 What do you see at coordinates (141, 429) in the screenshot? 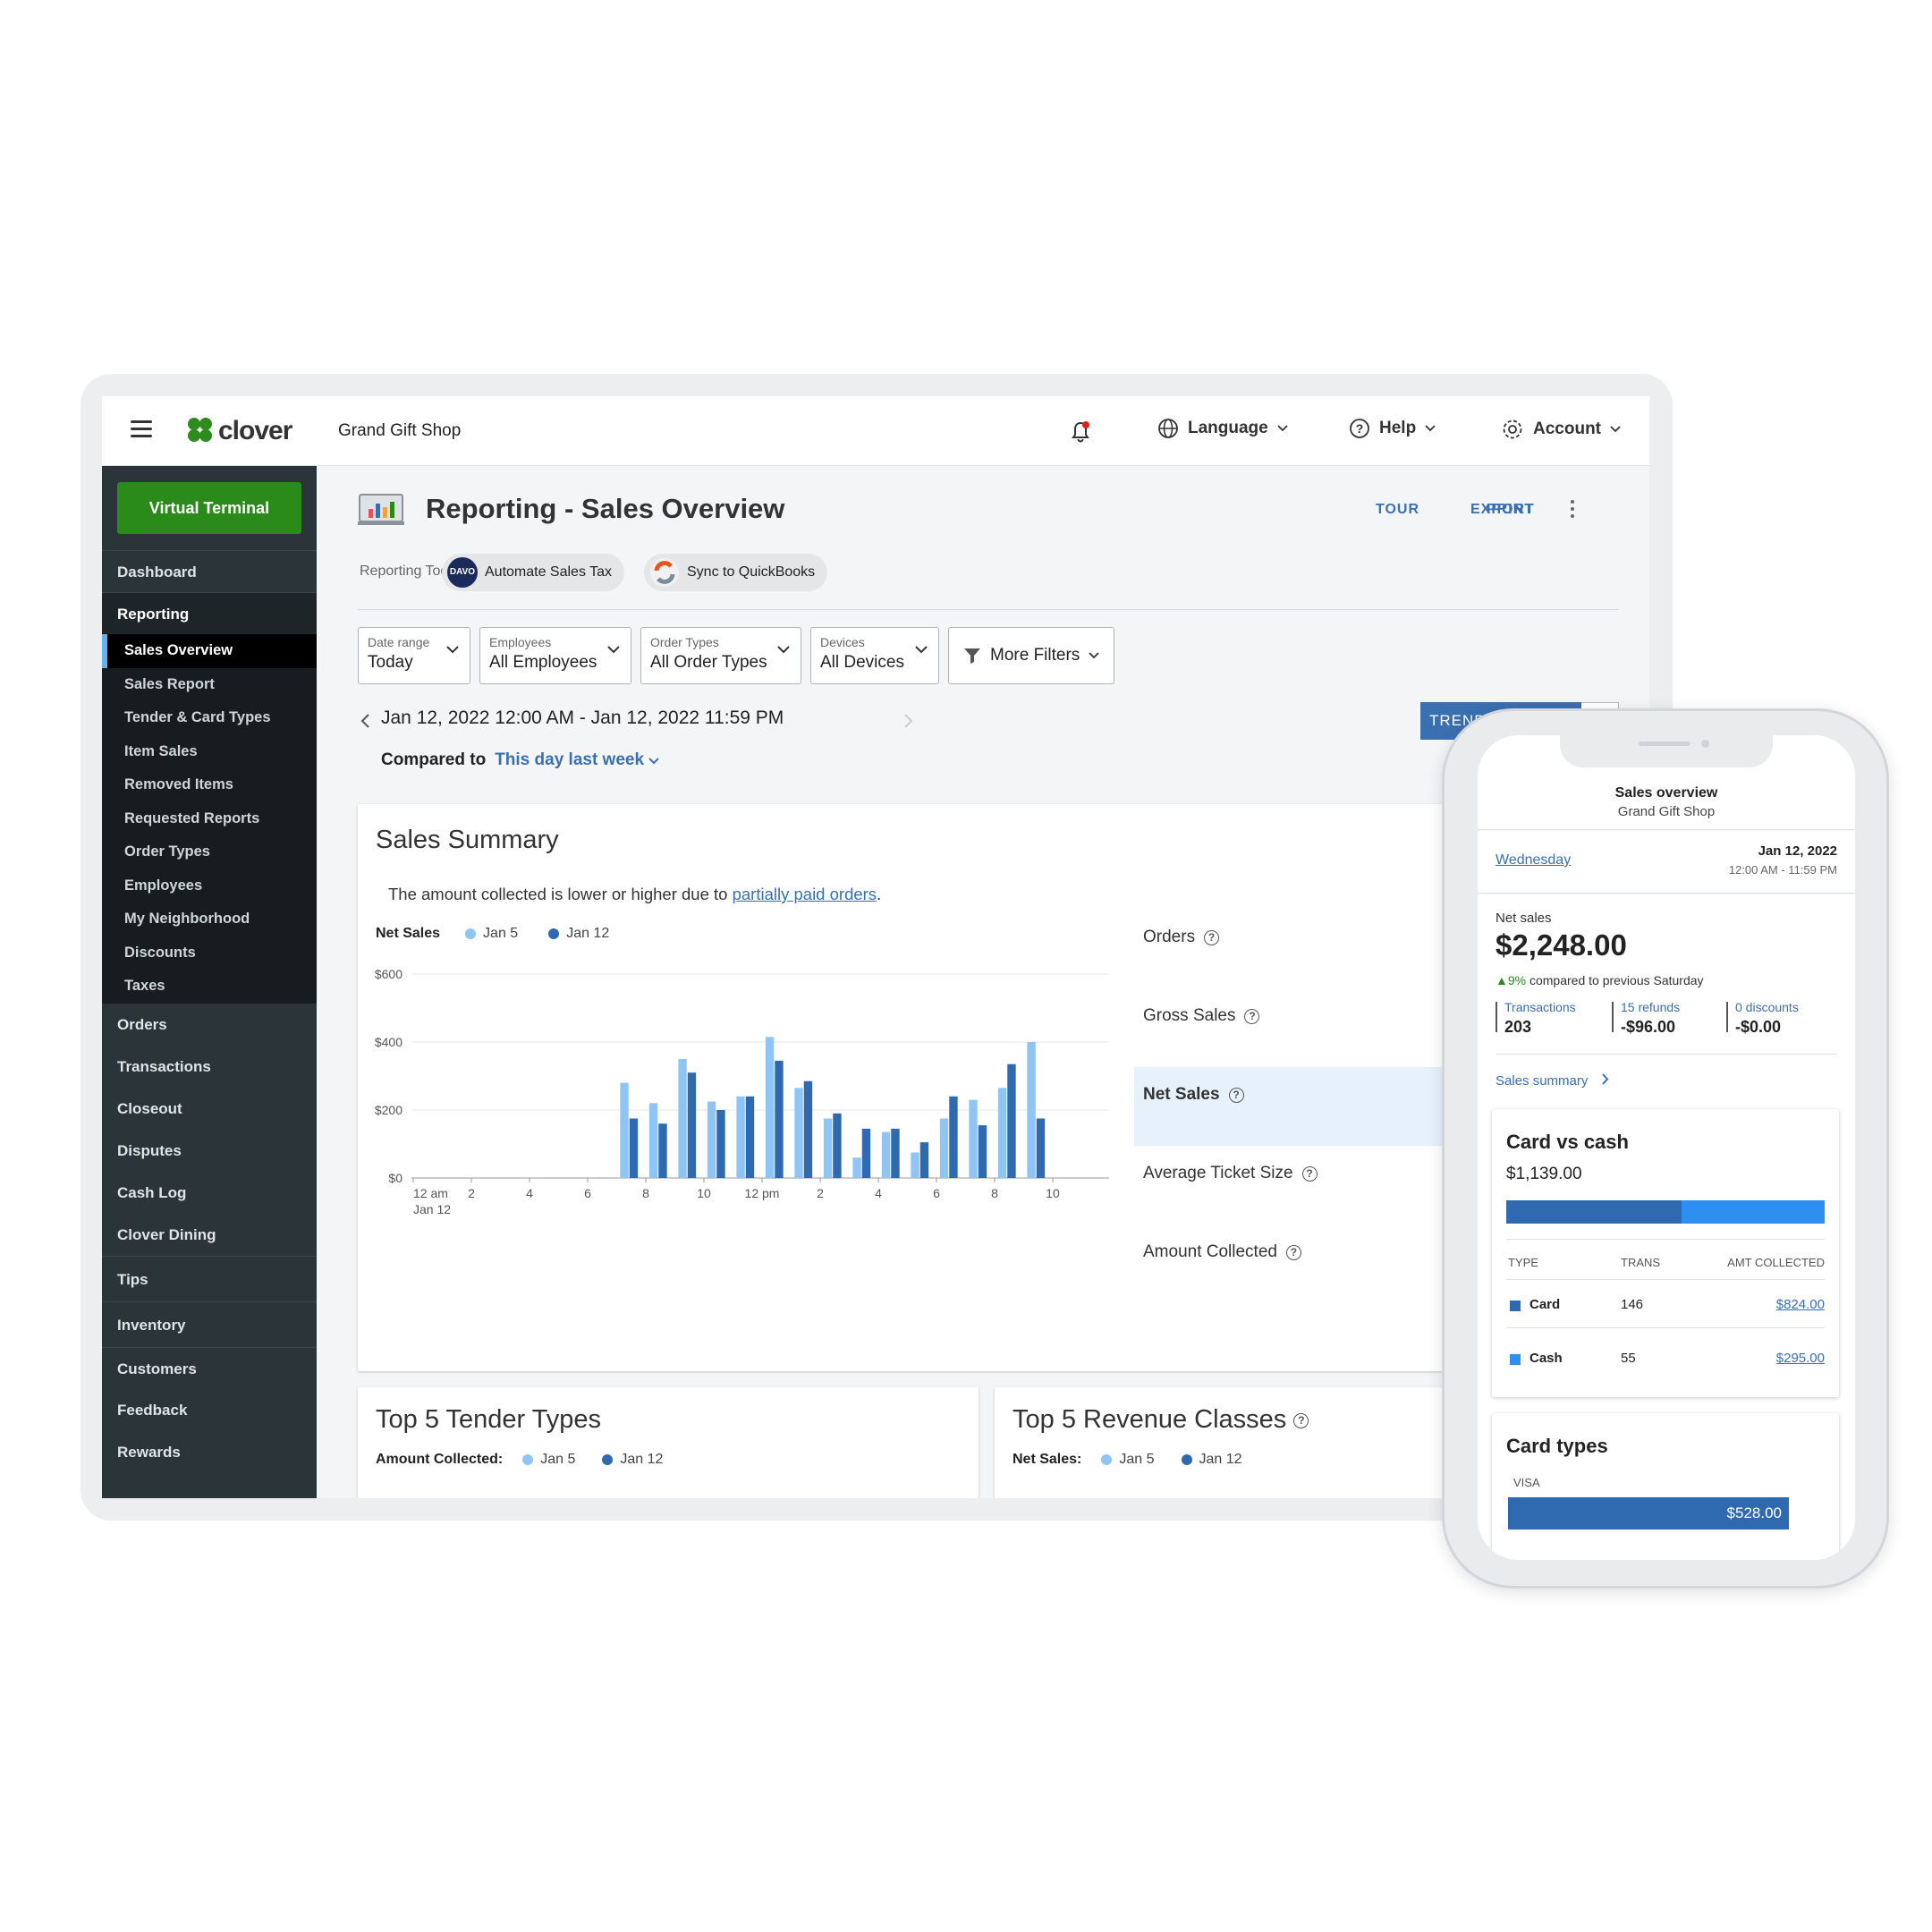
I see `menu-icon` at bounding box center [141, 429].